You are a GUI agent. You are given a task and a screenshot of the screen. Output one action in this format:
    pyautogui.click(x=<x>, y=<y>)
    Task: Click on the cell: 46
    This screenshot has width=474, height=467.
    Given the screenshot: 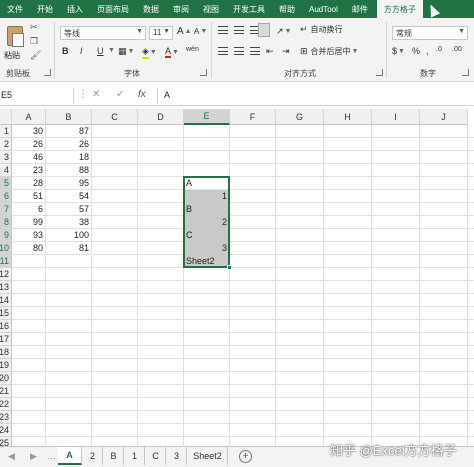 What is the action you would take?
    pyautogui.click(x=28, y=157)
    